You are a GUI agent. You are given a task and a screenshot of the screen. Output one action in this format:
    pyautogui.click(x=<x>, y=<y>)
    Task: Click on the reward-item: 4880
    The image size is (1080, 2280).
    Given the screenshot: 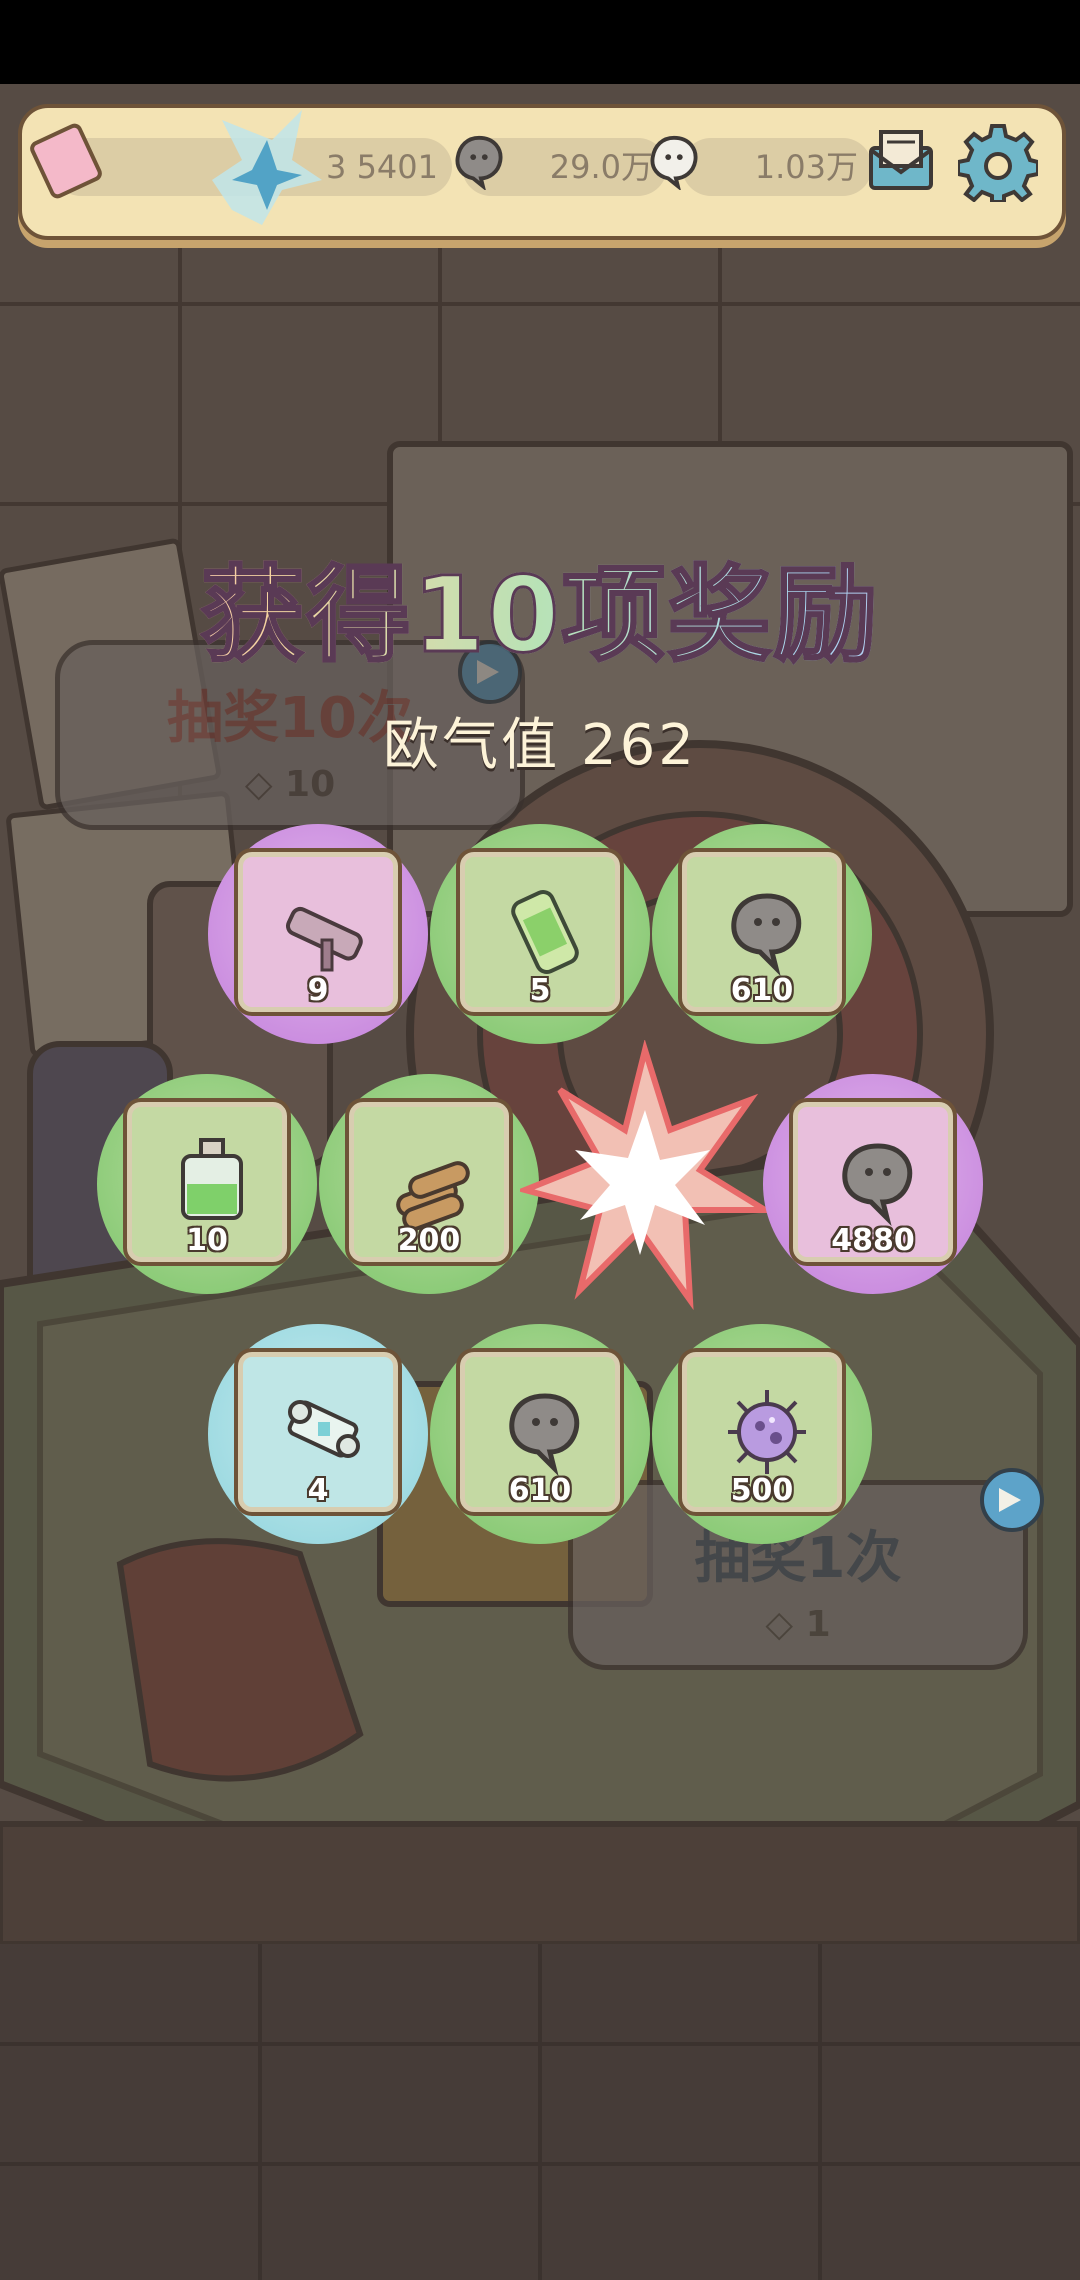 What is the action you would take?
    pyautogui.click(x=873, y=1184)
    